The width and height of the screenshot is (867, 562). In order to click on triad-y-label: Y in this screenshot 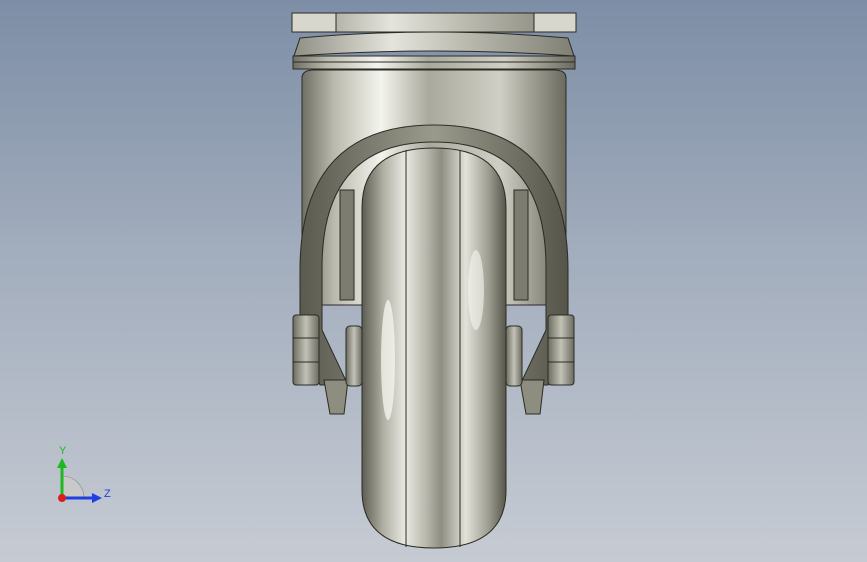, I will do `click(63, 451)`.